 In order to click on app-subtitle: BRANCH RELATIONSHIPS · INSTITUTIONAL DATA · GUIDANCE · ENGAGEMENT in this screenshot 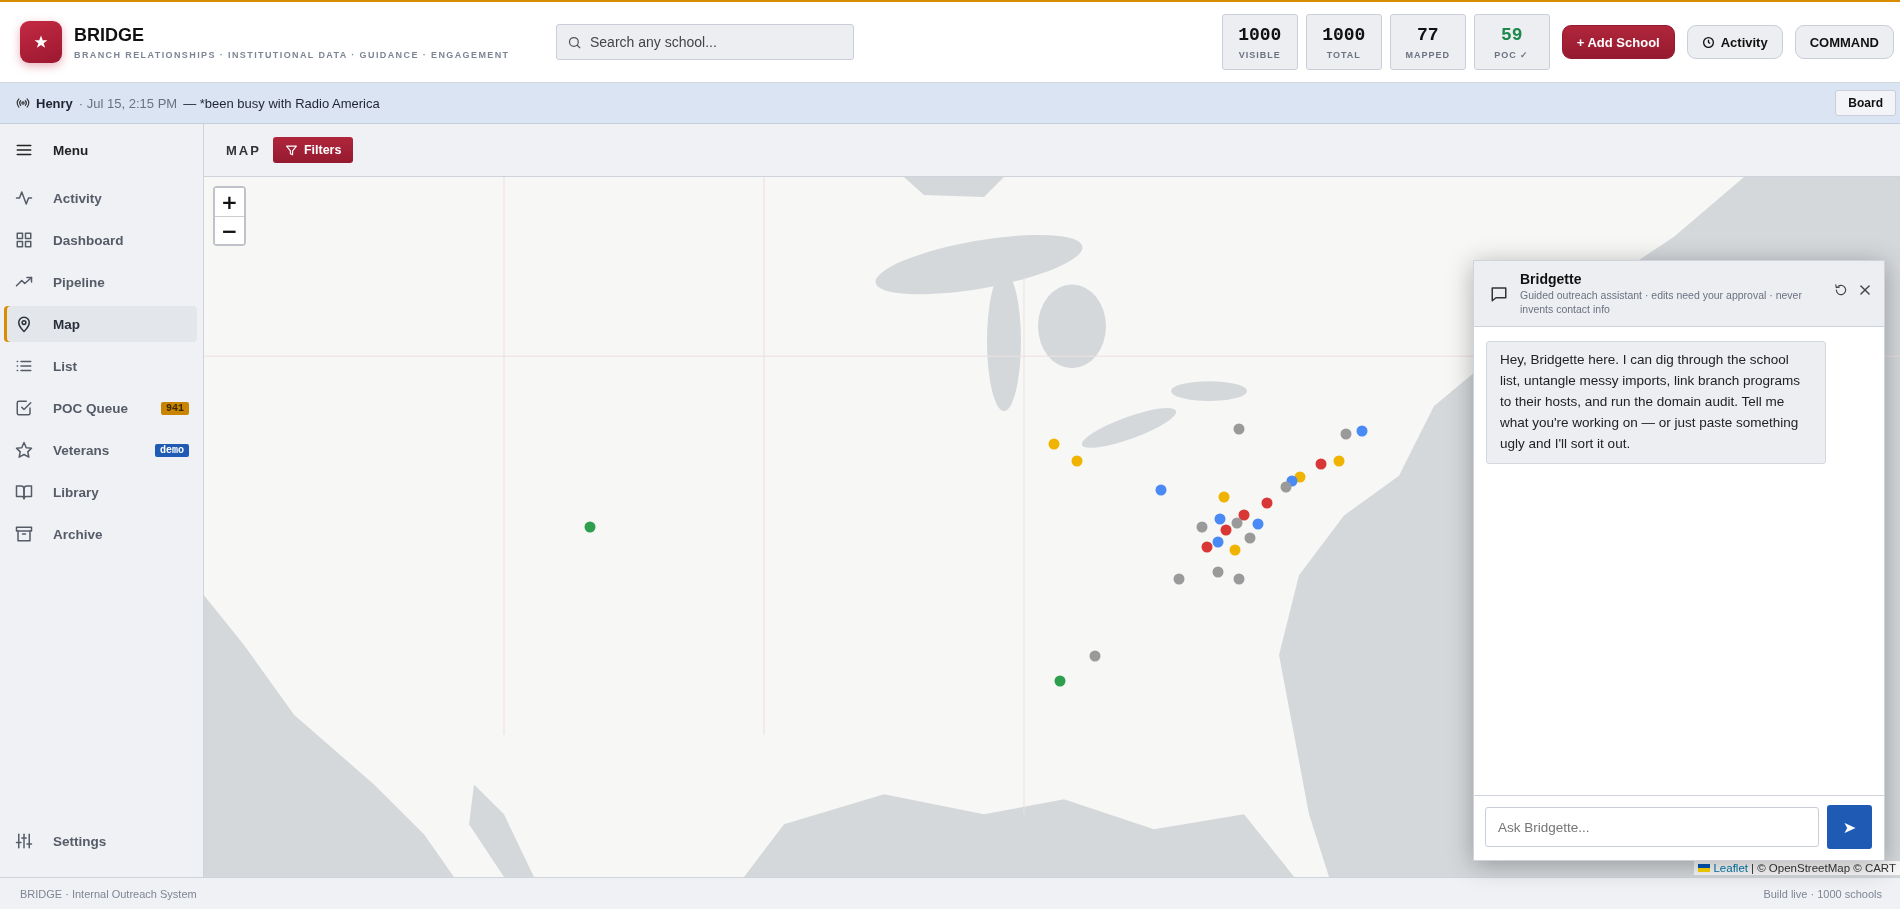, I will do `click(292, 54)`.